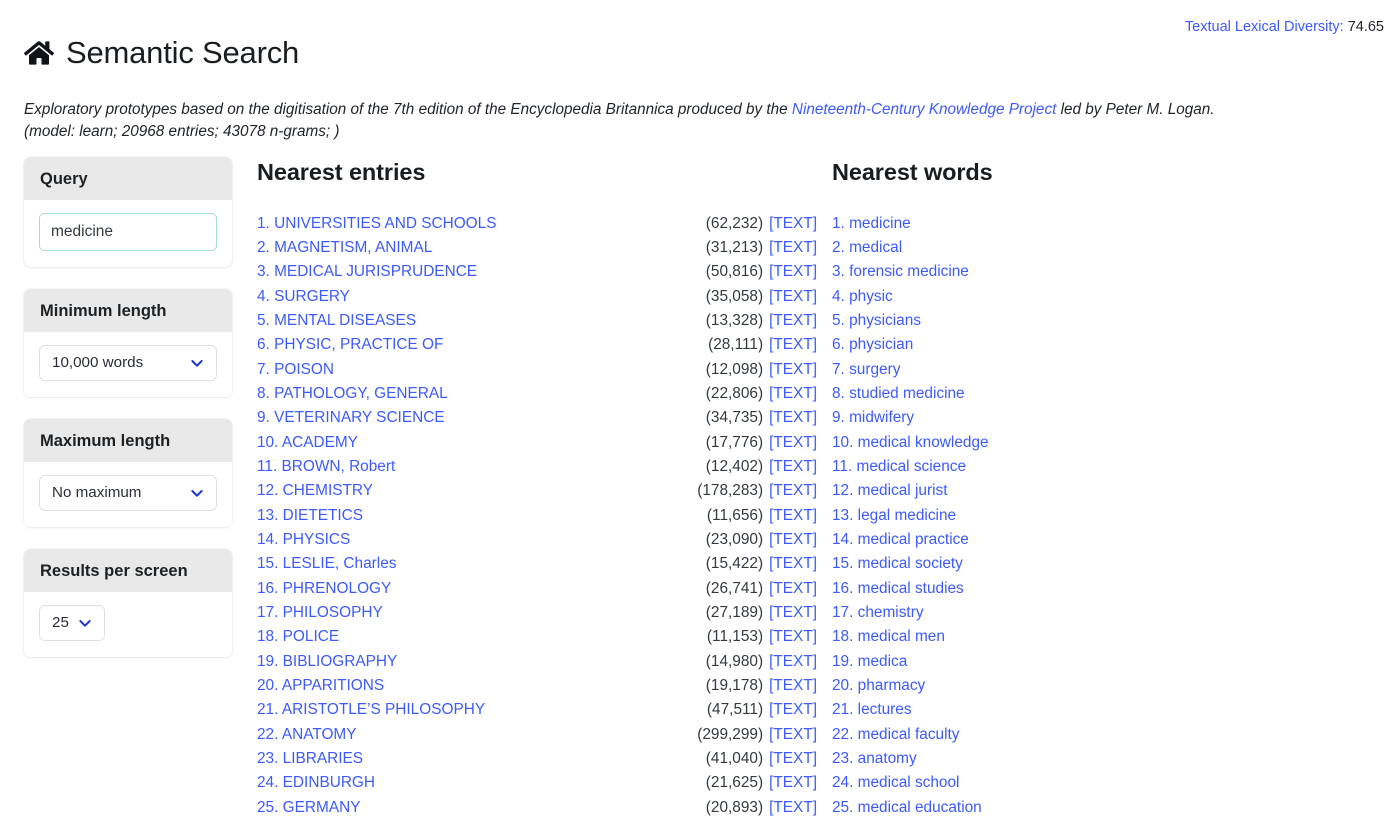 The width and height of the screenshot is (1398, 820). I want to click on nineteenth-century-knowledge-project-link: Nineteenth-Century Knowledge Project, so click(924, 109).